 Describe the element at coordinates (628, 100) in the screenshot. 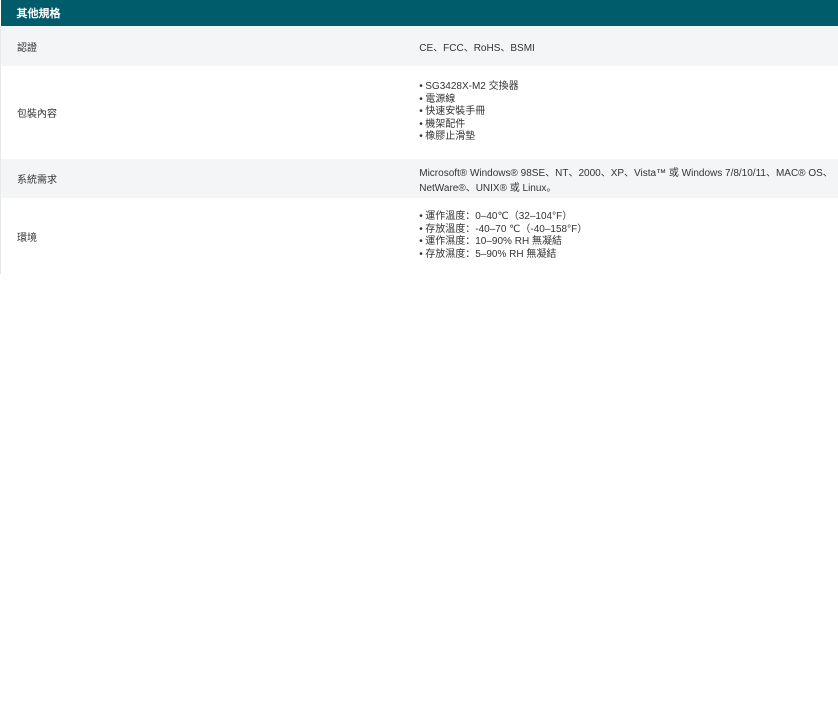

I see `list-item: • 電源線` at that location.